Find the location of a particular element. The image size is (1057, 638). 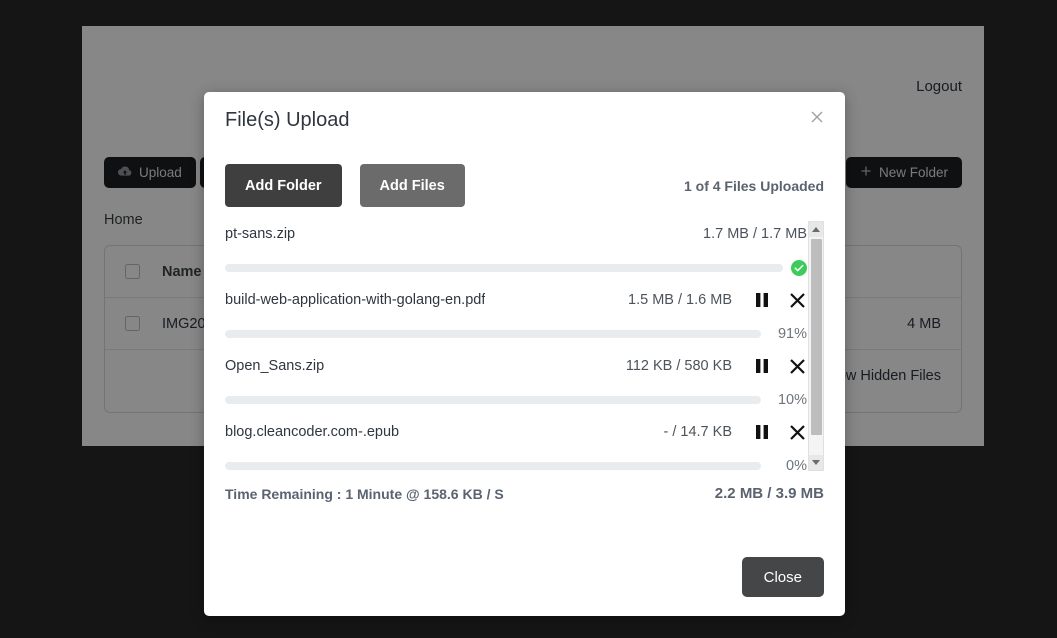

total-progress-label: 2.2 MB / 3.9 MB is located at coordinates (769, 493).